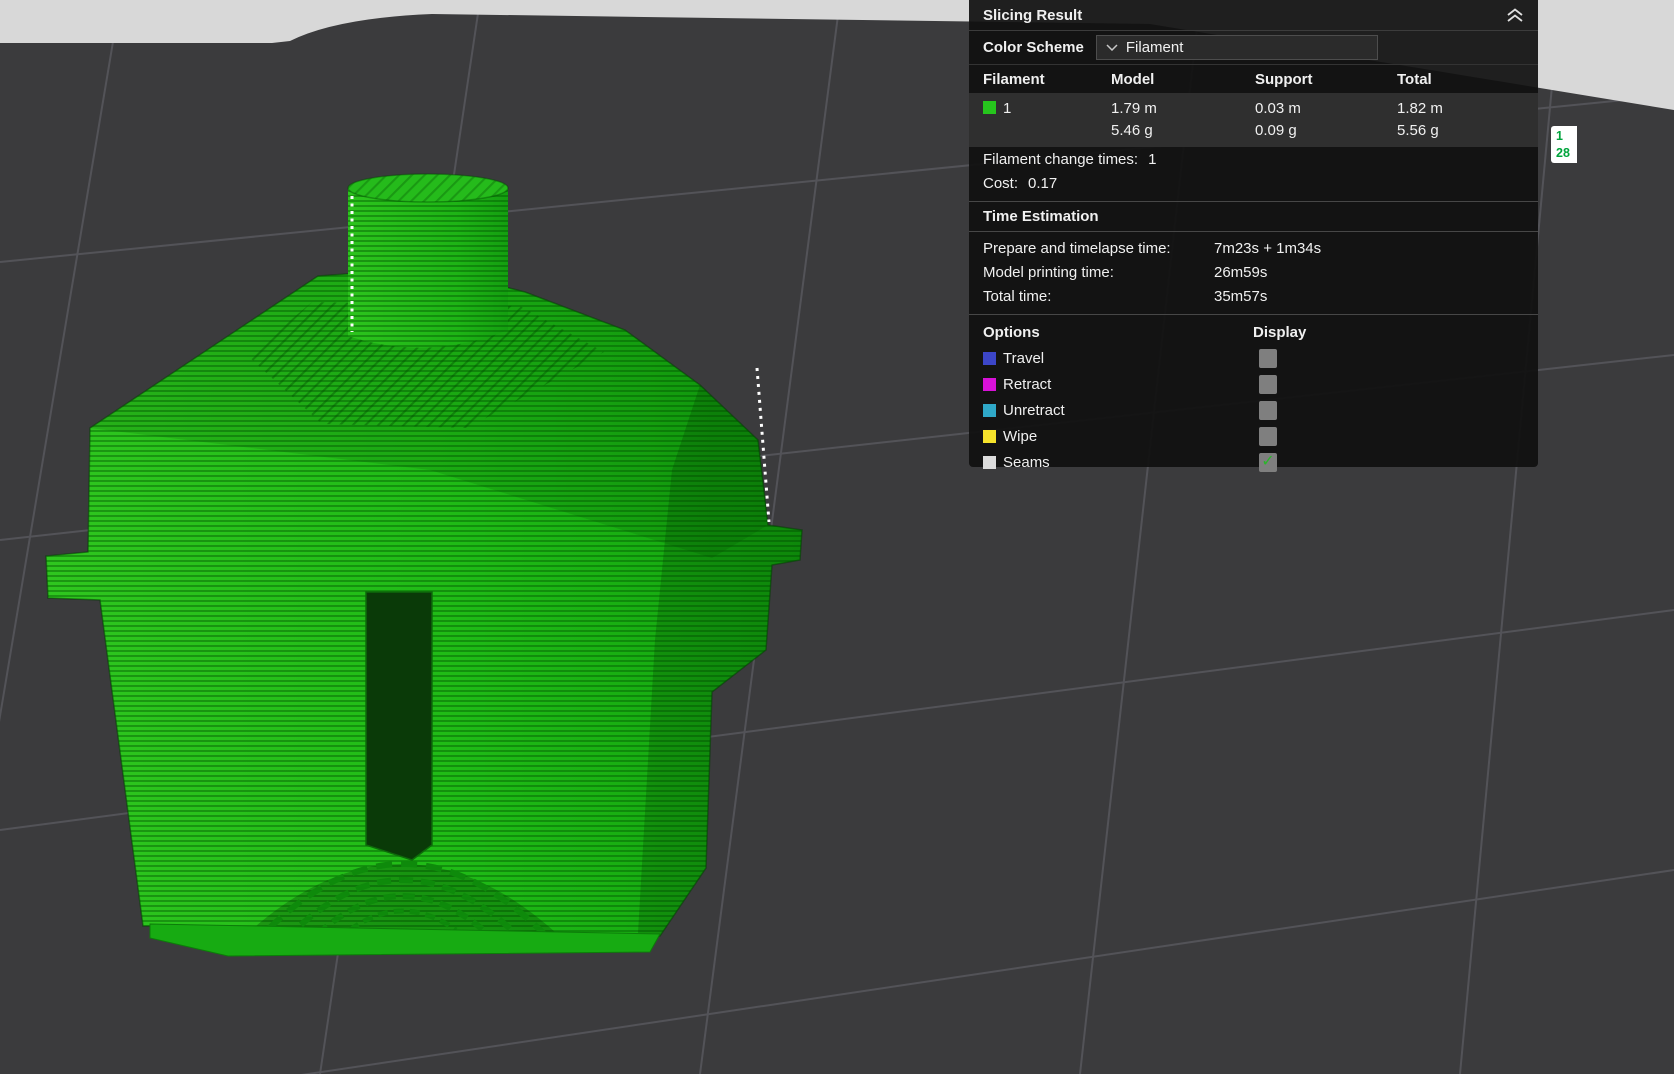 The image size is (1674, 1074). What do you see at coordinates (1027, 384) in the screenshot?
I see `retract-label: Retract` at bounding box center [1027, 384].